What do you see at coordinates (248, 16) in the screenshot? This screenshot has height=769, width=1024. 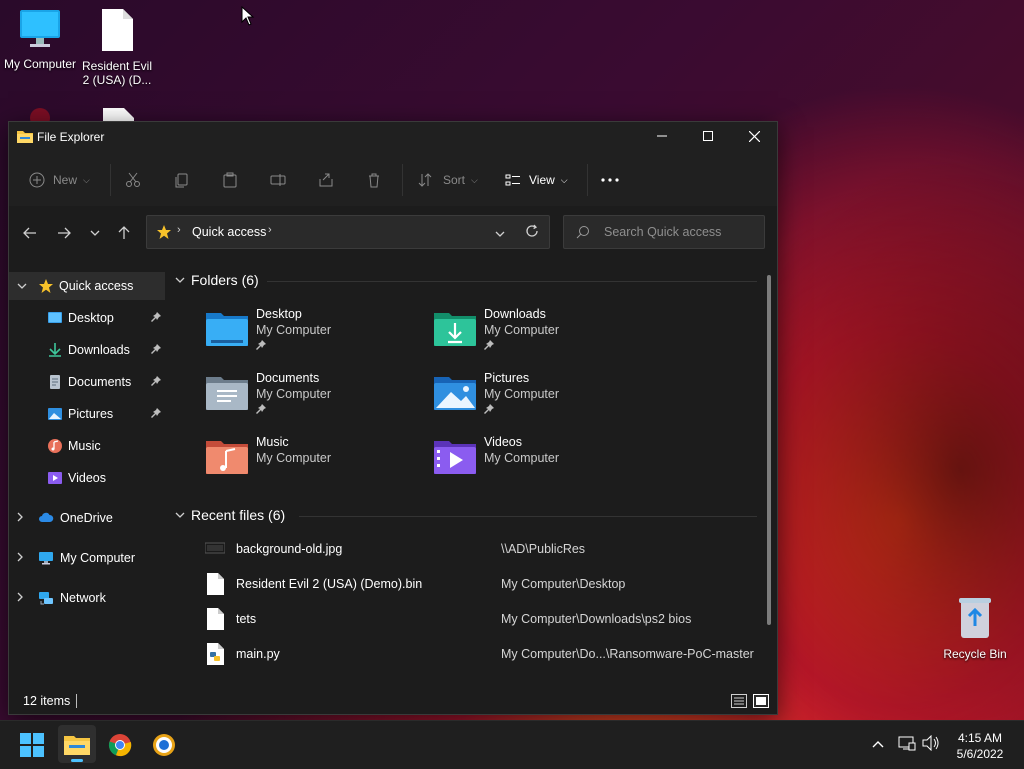 I see `mouse-cursor-icon` at bounding box center [248, 16].